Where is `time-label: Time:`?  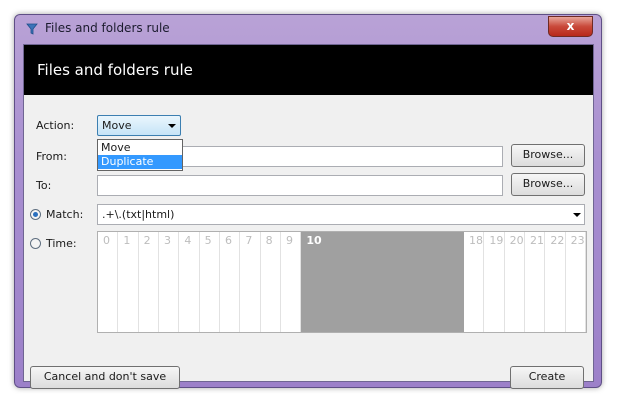 time-label: Time: is located at coordinates (61, 243).